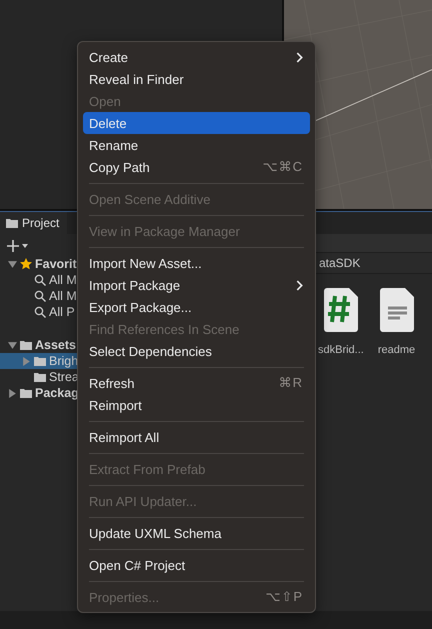 The width and height of the screenshot is (432, 629). What do you see at coordinates (34, 223) in the screenshot?
I see `project-tab: Project` at bounding box center [34, 223].